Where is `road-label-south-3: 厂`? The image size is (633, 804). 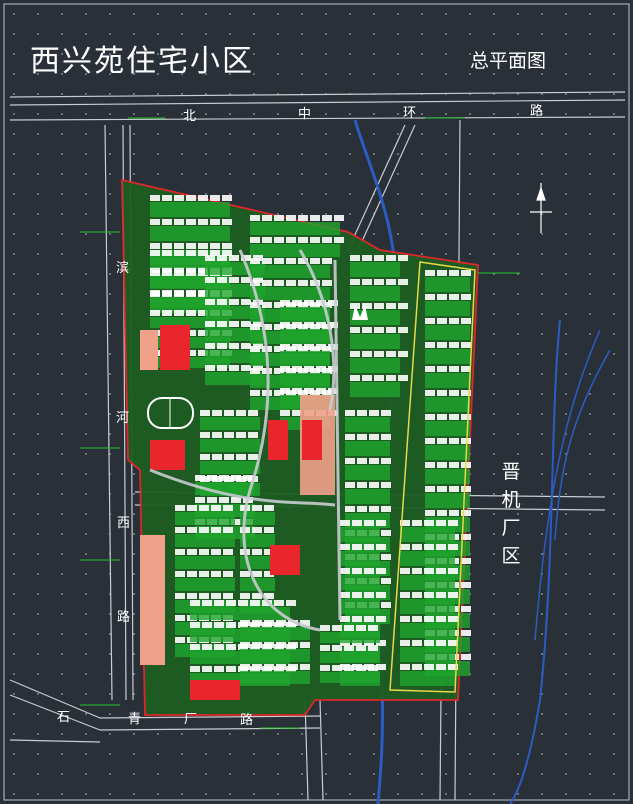 road-label-south-3: 厂 is located at coordinates (191, 719).